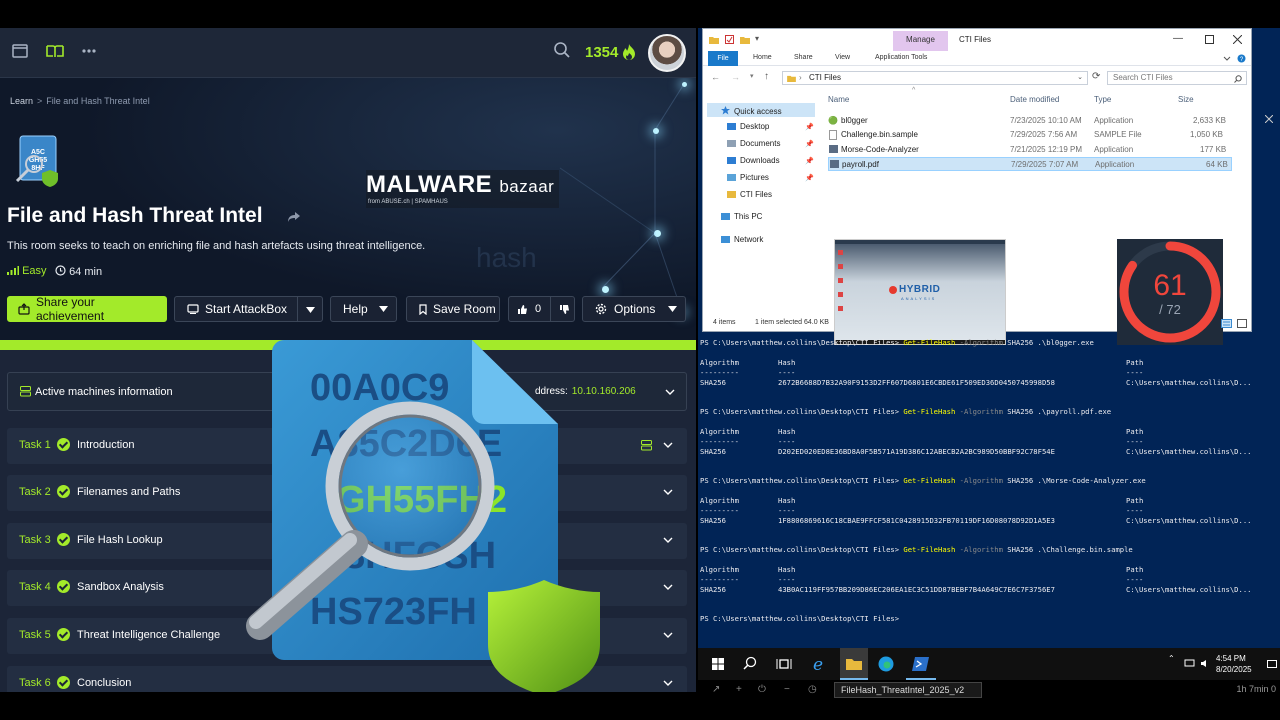 The height and width of the screenshot is (720, 1280). I want to click on help-button: Help, so click(363, 309).